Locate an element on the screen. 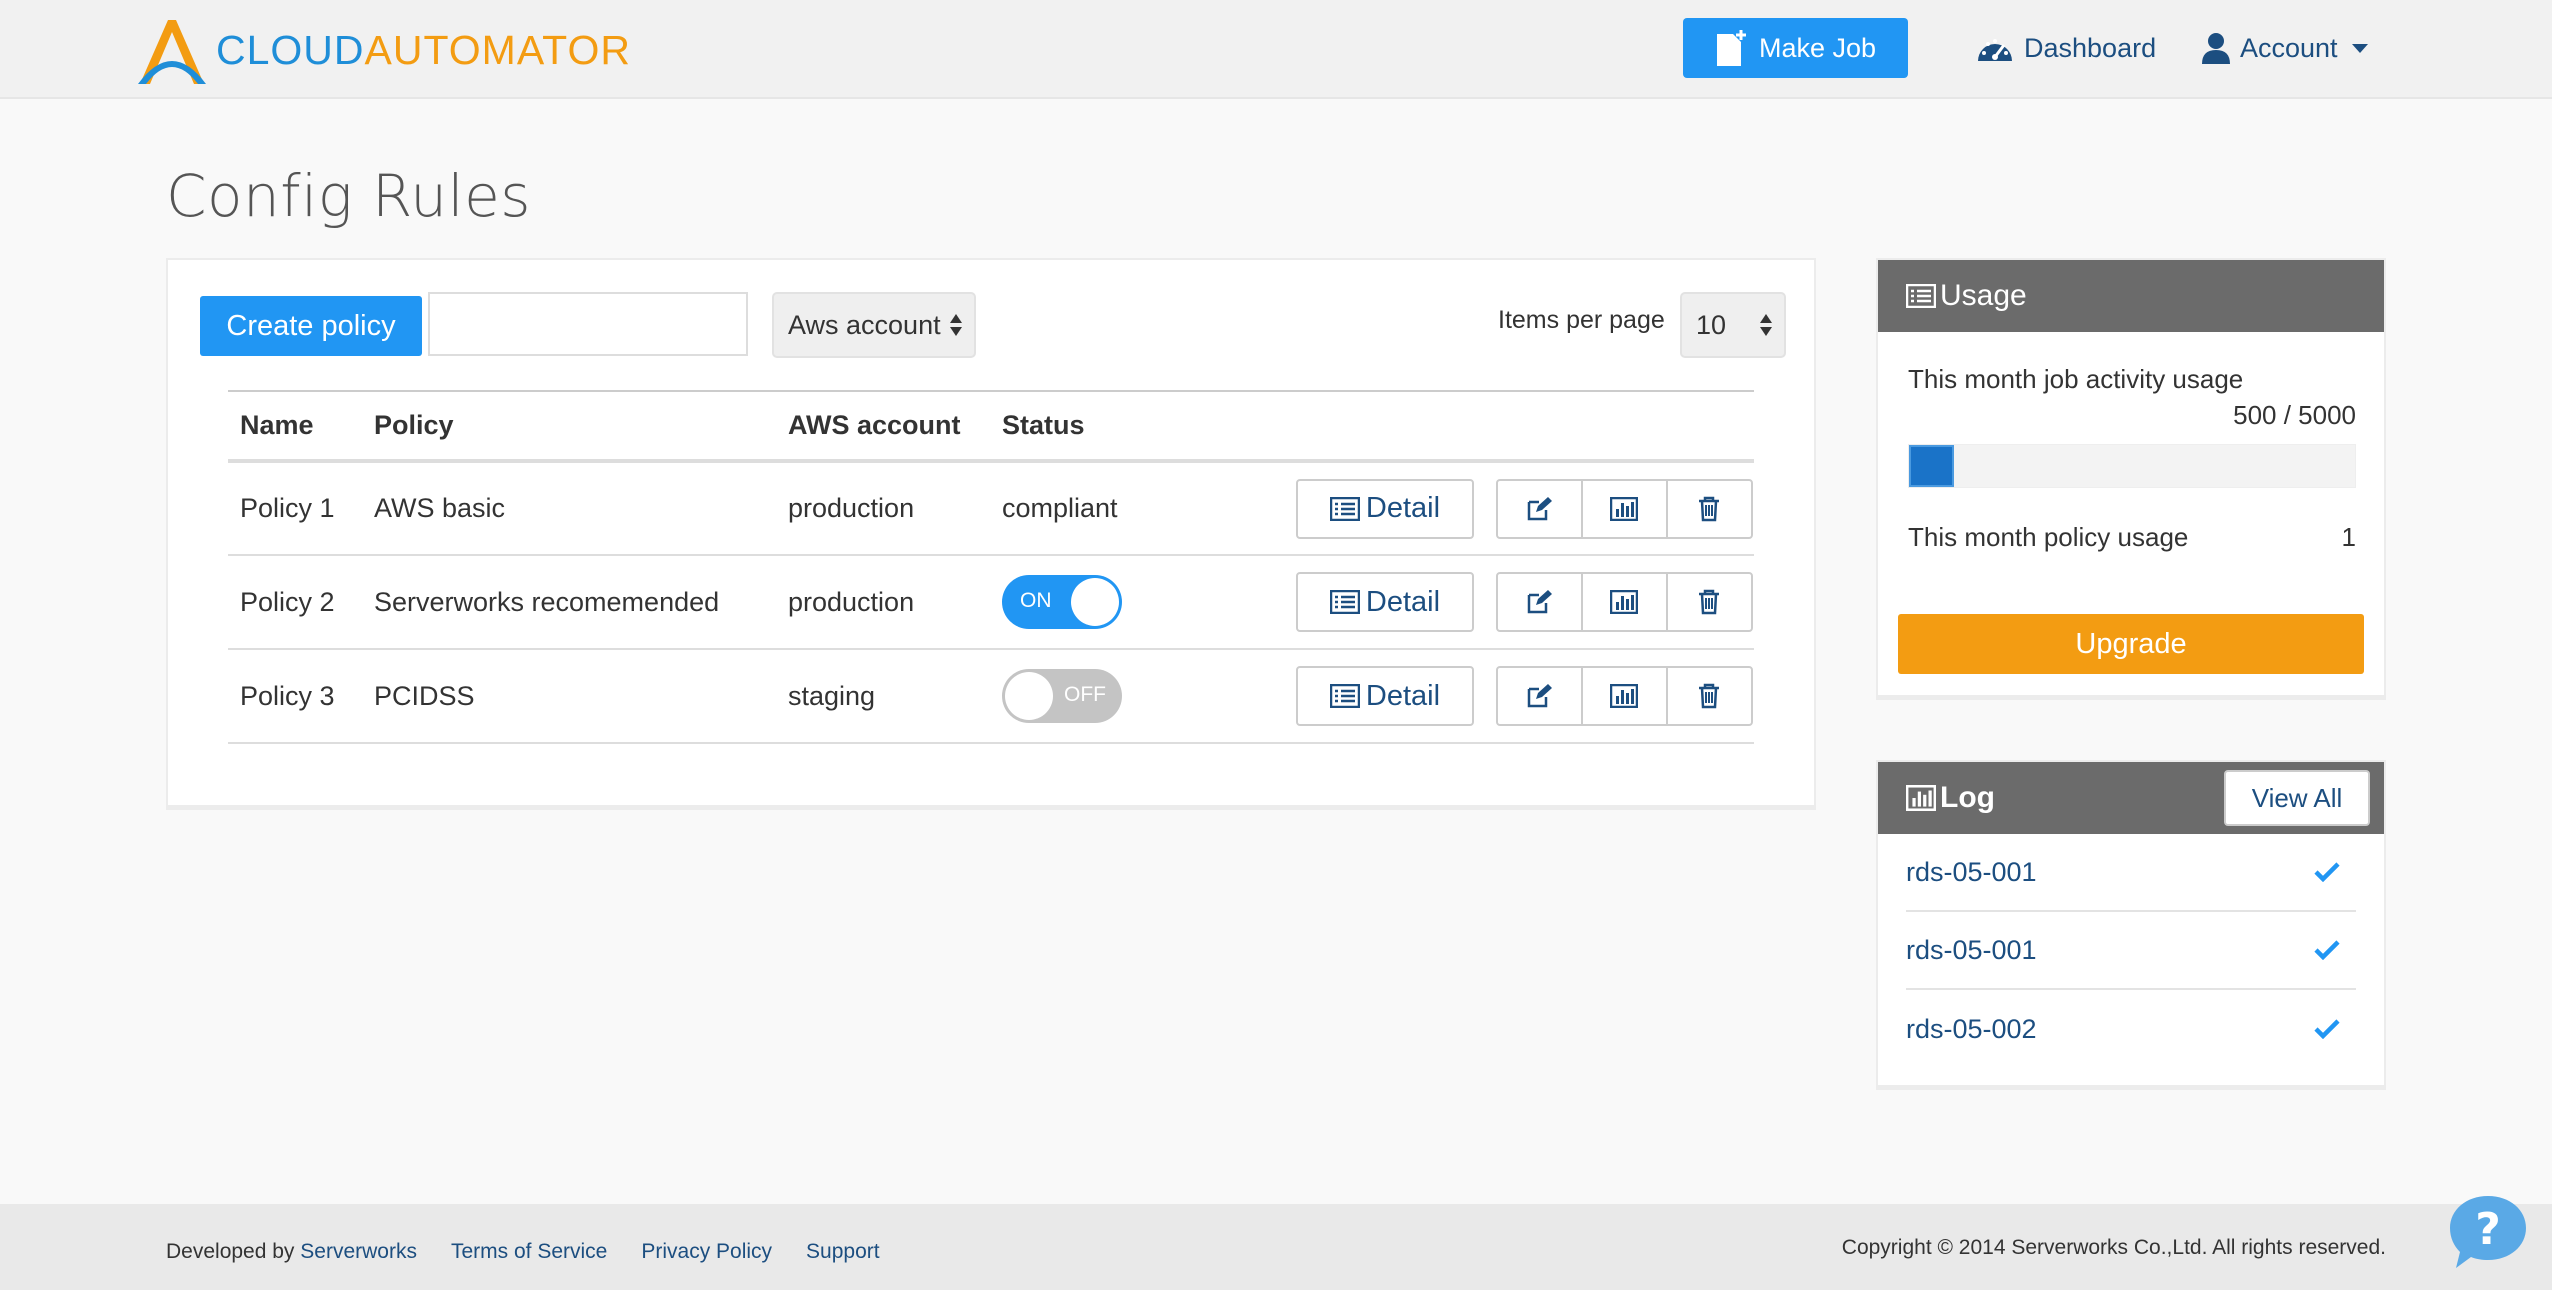  privacy-link: Privacy Policy is located at coordinates (706, 1252).